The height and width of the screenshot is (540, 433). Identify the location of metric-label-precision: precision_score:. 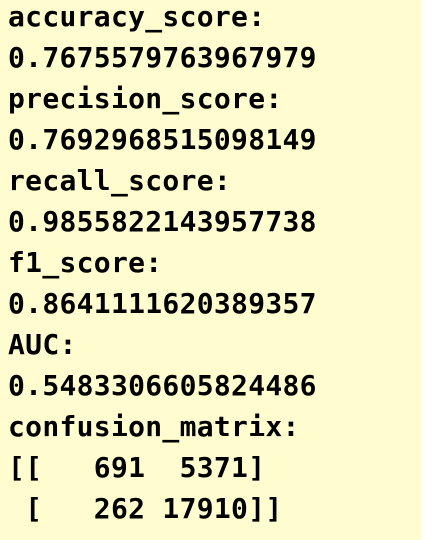
(145, 98).